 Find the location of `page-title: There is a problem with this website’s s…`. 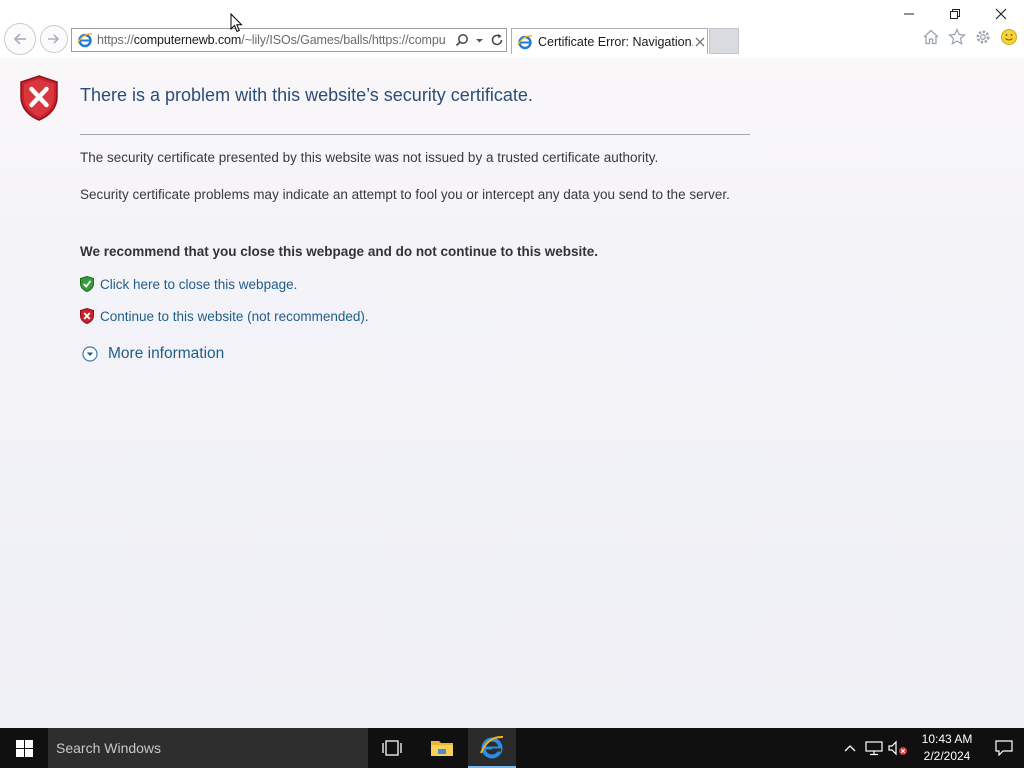

page-title: There is a problem with this website’s s… is located at coordinates (306, 95).